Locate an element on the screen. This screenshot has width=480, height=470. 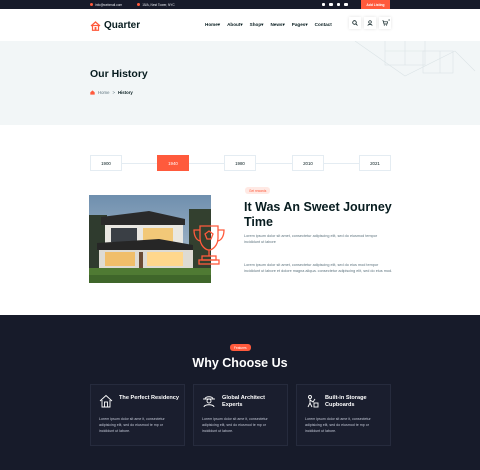
nav-item-about: About▾ is located at coordinates (235, 25).